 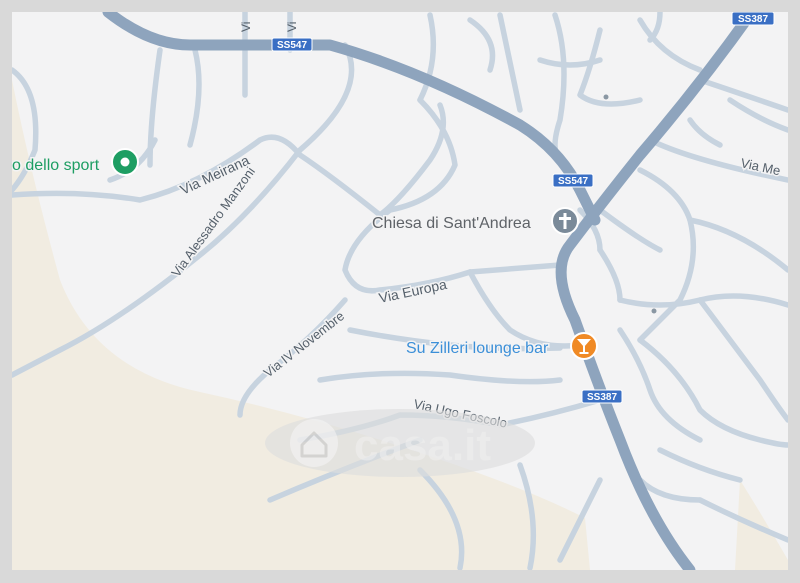 I want to click on map-dots, so click(x=630, y=204).